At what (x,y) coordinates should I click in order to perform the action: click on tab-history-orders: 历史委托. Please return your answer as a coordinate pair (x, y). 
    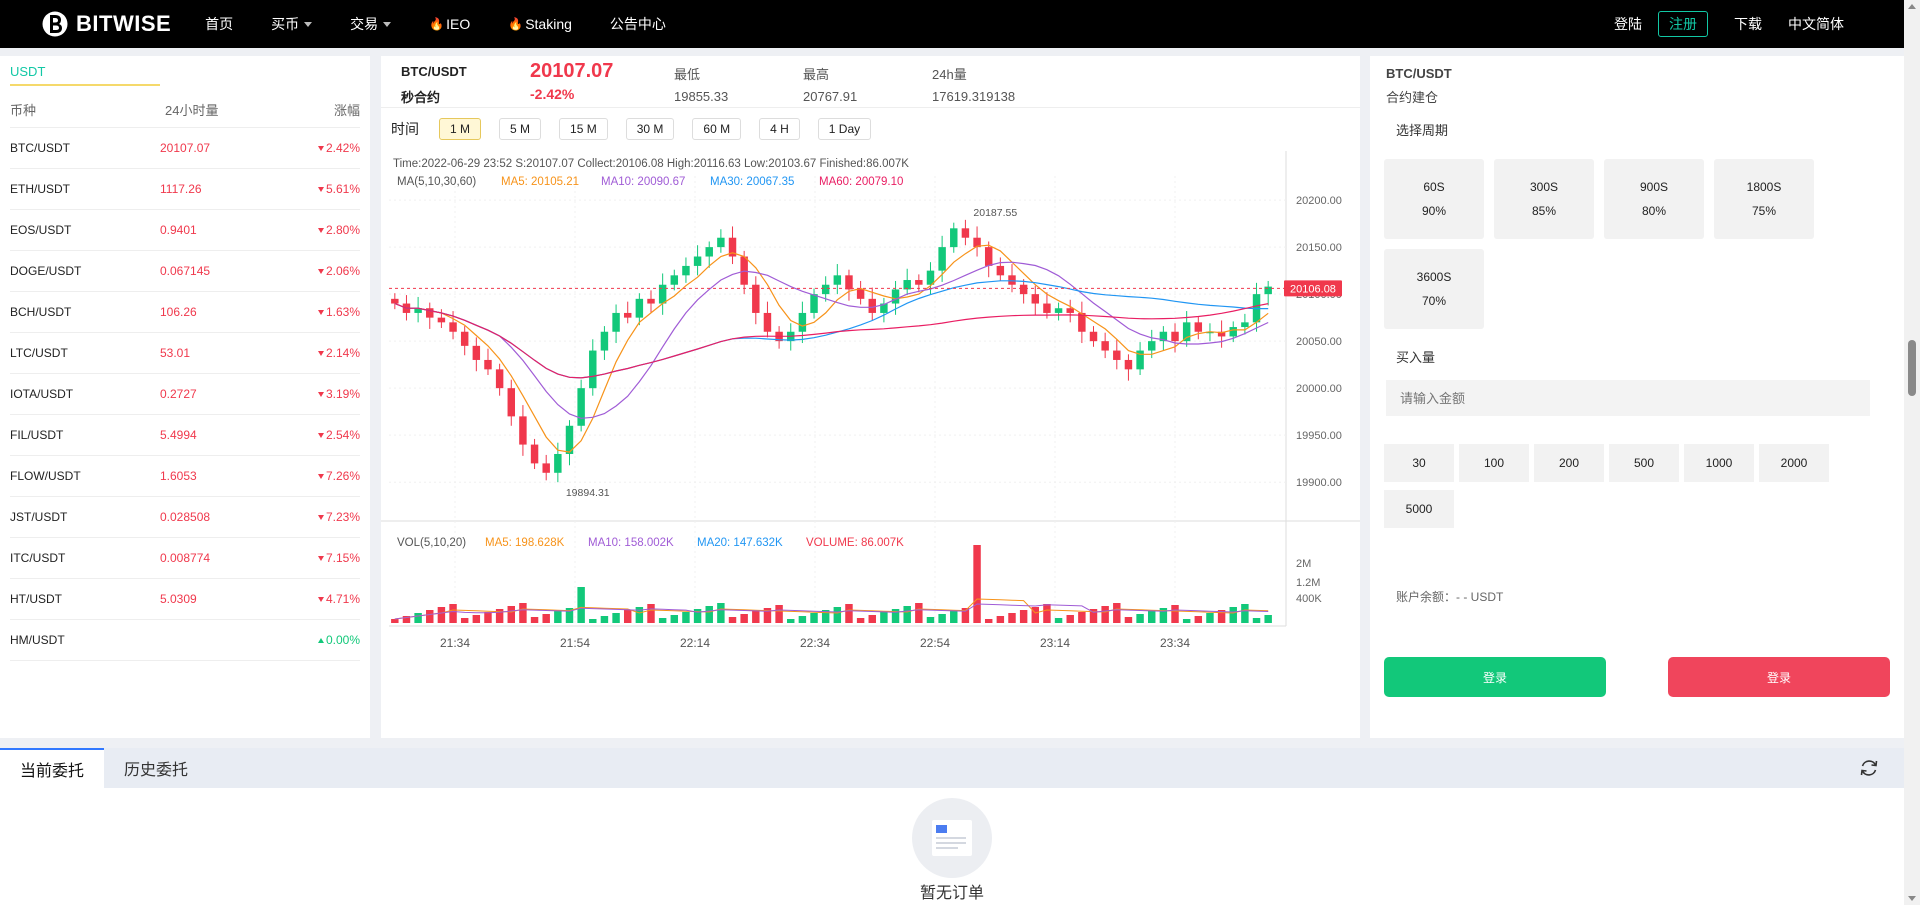
    Looking at the image, I should click on (156, 768).